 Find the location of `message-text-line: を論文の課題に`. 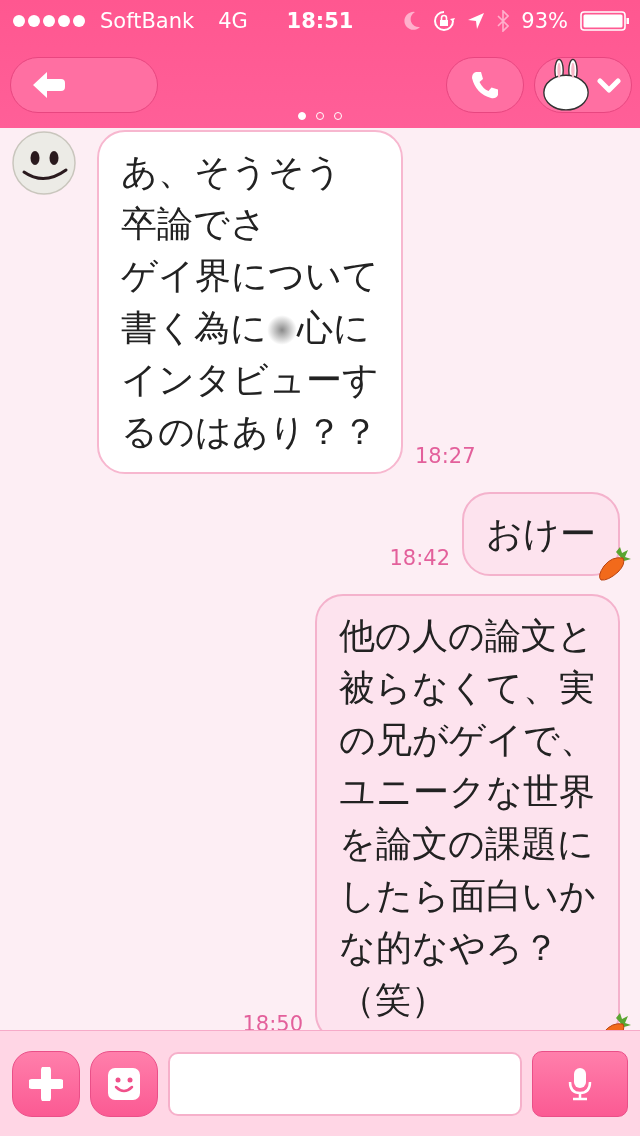

message-text-line: を論文の課題に is located at coordinates (467, 844).